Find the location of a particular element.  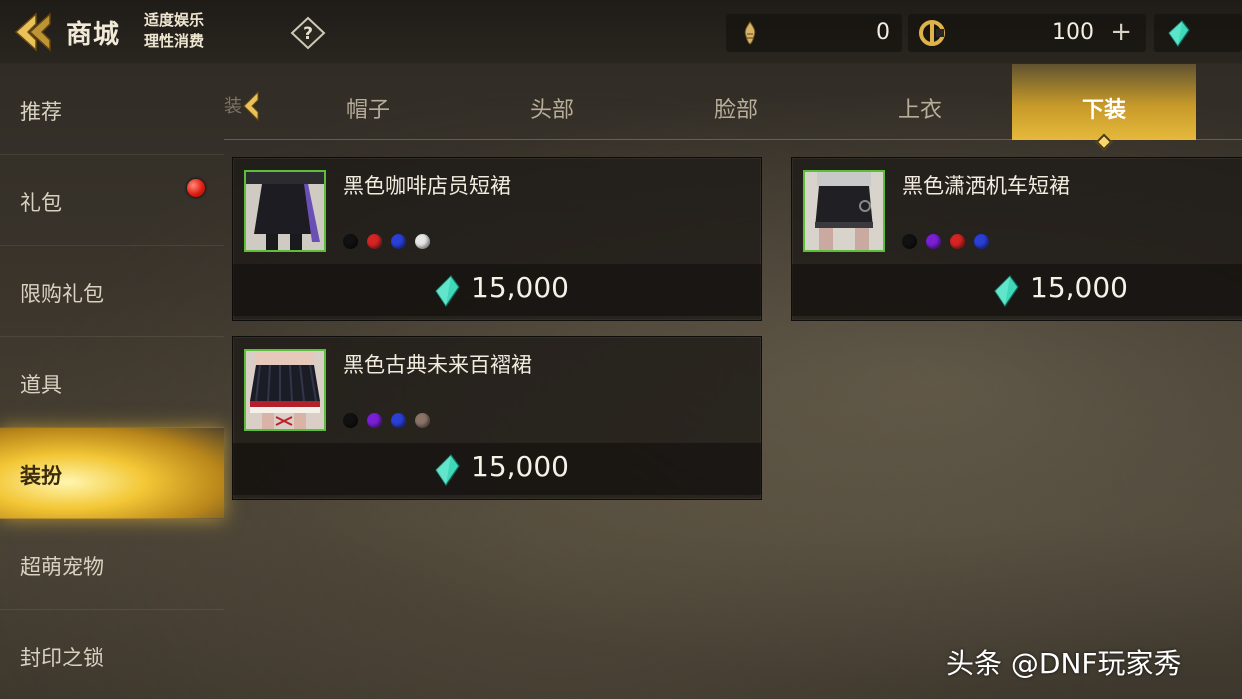

item-name: 黑色潇洒机车短裙 is located at coordinates (986, 186).